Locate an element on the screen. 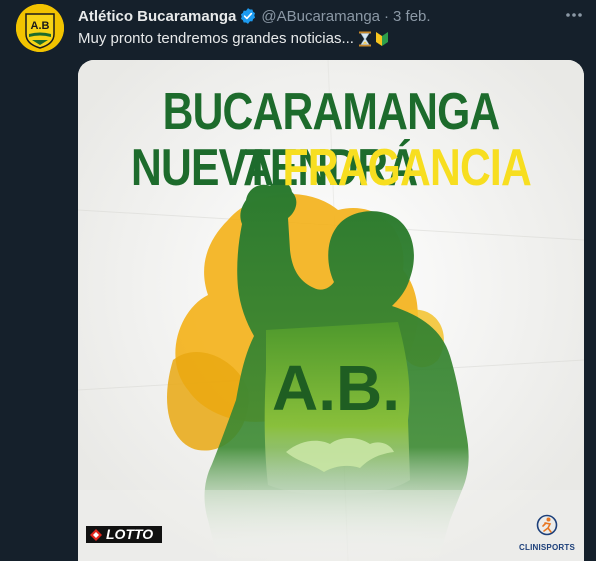 The width and height of the screenshot is (596, 561). lotto-diamond-icon is located at coordinates (96, 535).